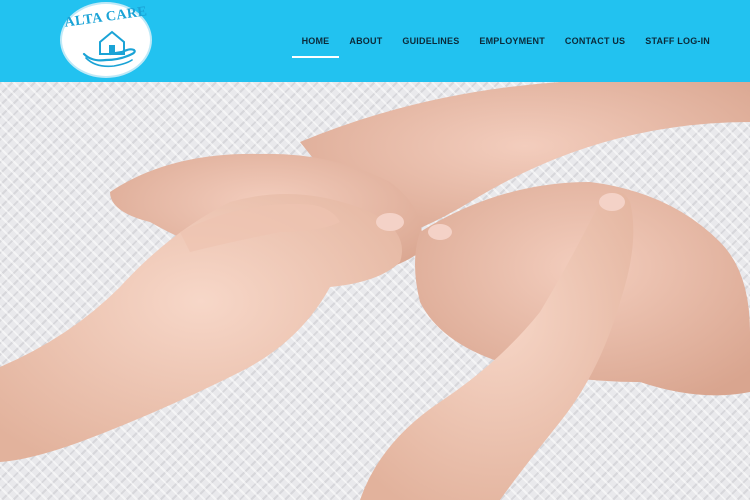 The width and height of the screenshot is (750, 500). I want to click on alta-care-logo: ALTA CARE, so click(106, 40).